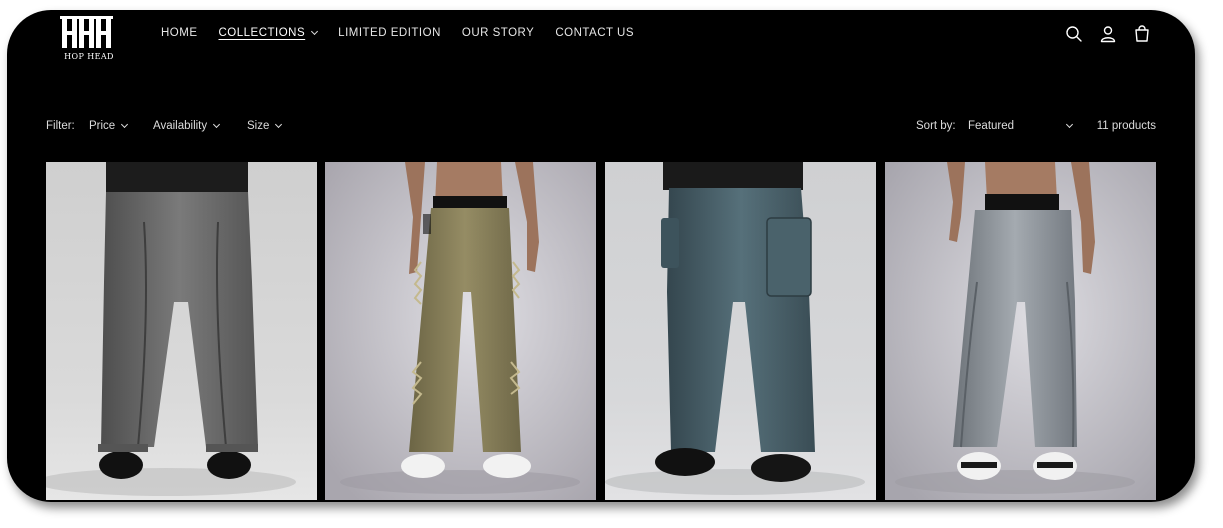  What do you see at coordinates (262, 33) in the screenshot?
I see `nav-collections-label: COLLECTIONS` at bounding box center [262, 33].